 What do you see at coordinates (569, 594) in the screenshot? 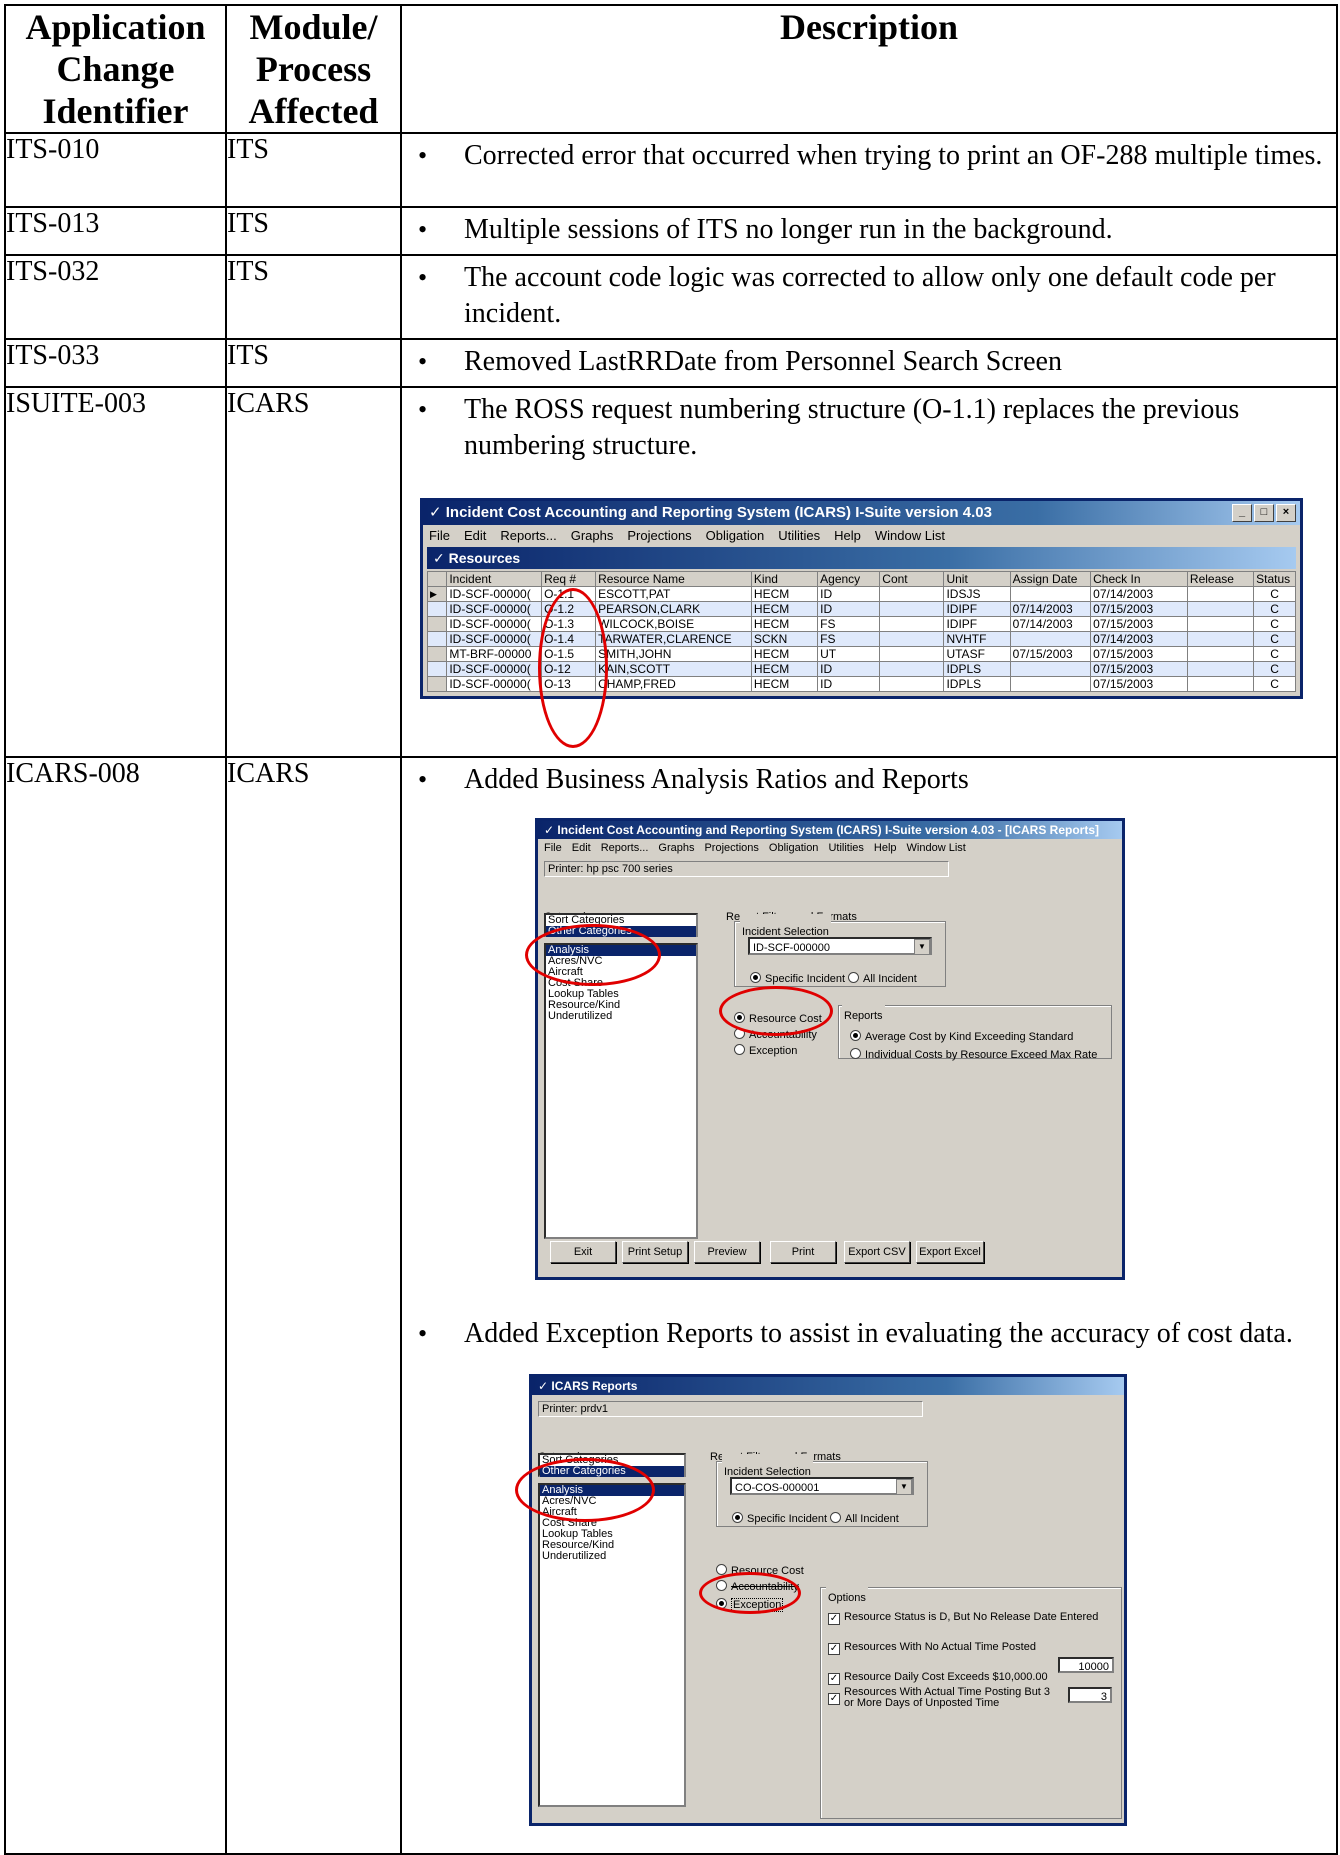
I see `grid-cell: O-1.1` at bounding box center [569, 594].